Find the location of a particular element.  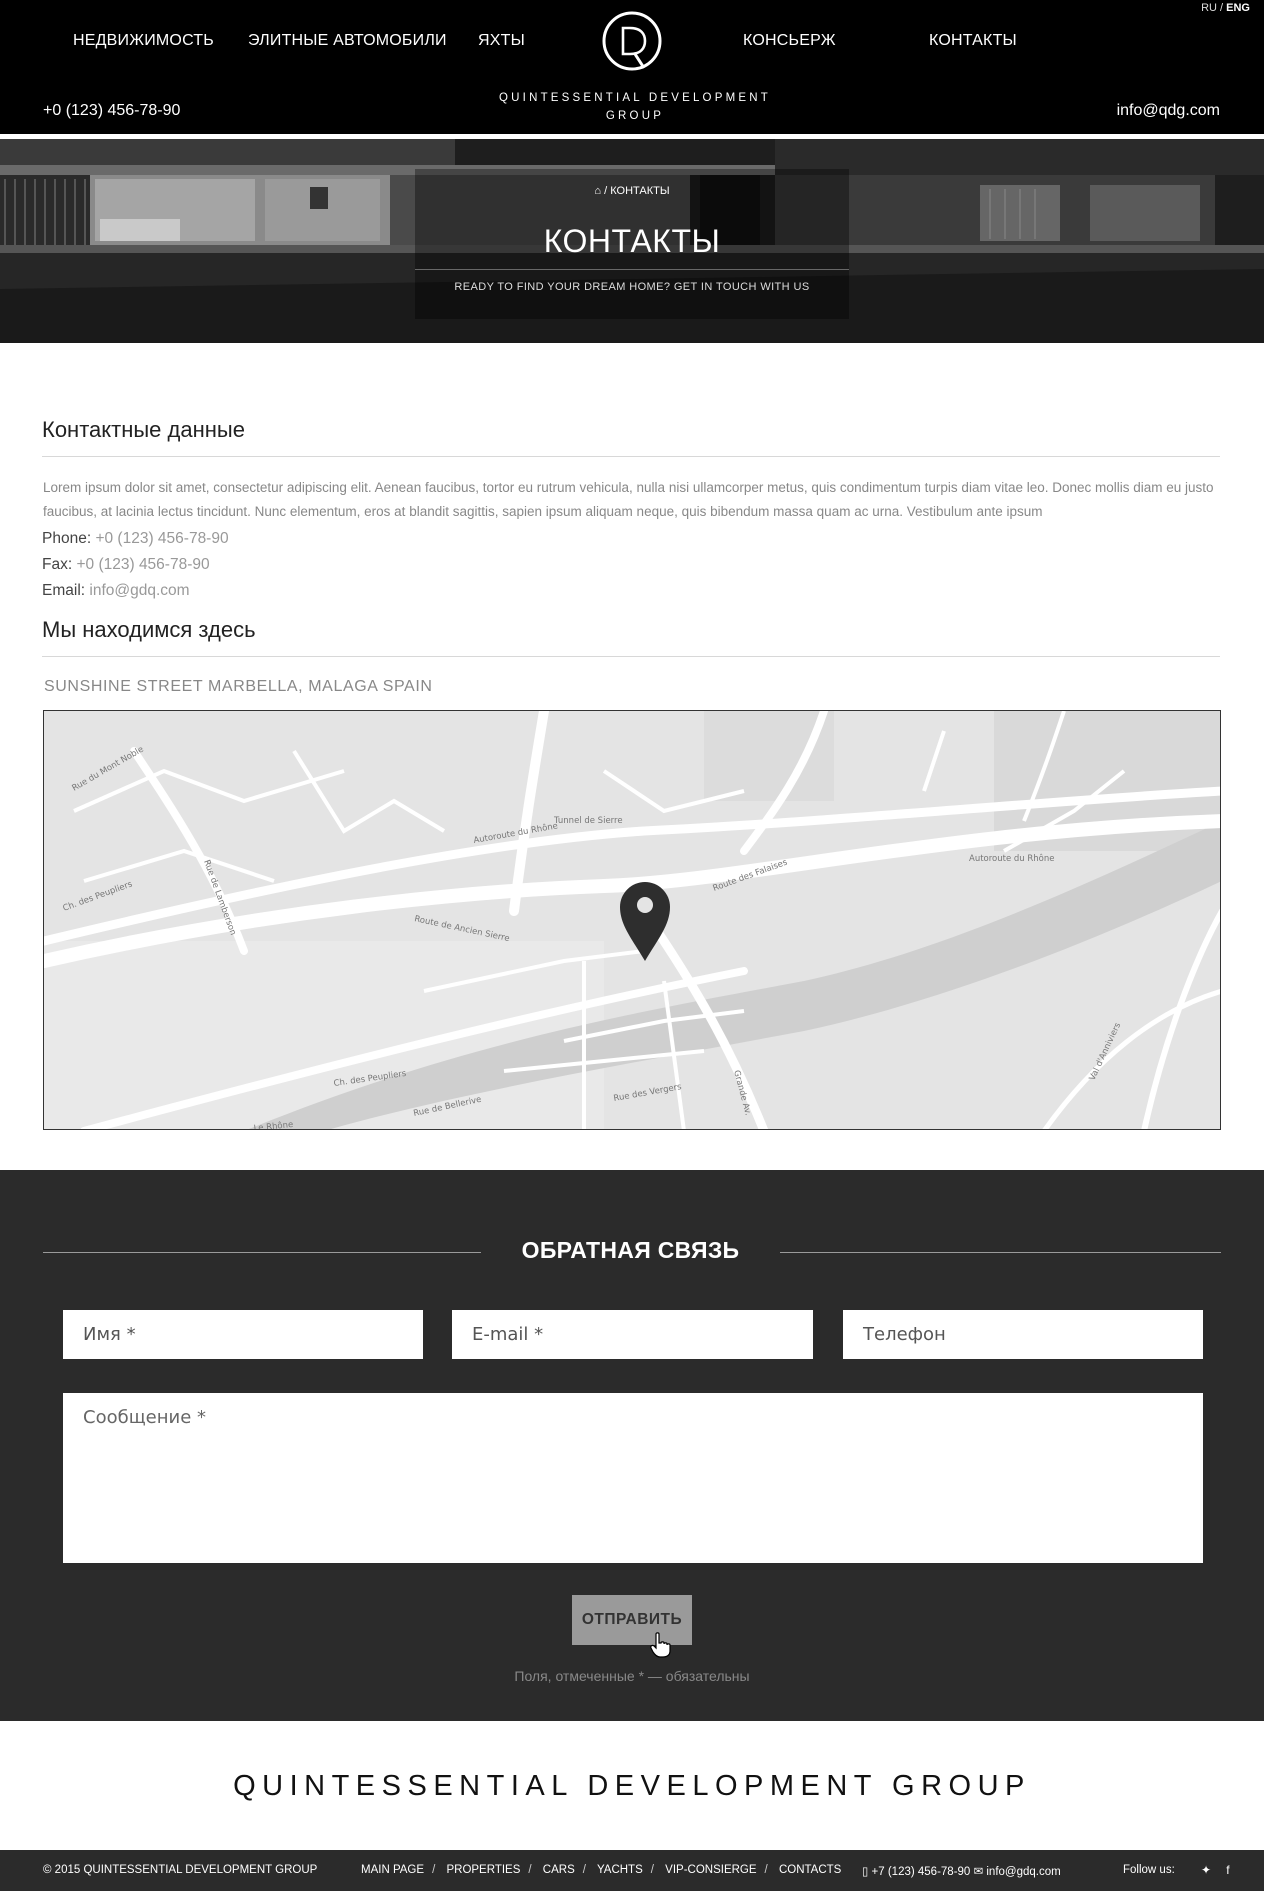

nav-elite-cars: ЭЛИТНЫЕ АВТОМОБИЛИ is located at coordinates (347, 41).